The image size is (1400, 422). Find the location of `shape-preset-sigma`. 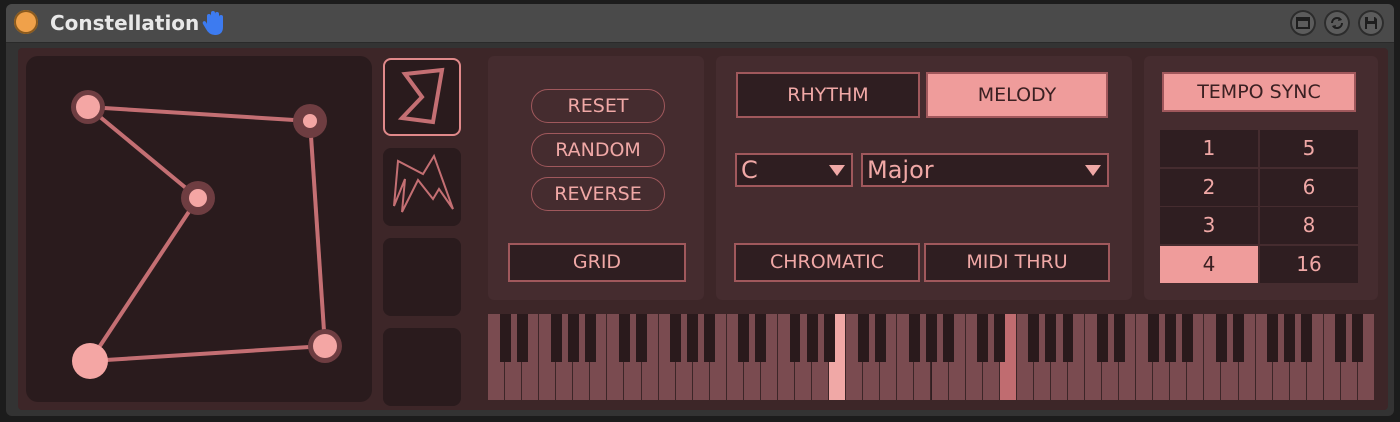

shape-preset-sigma is located at coordinates (422, 97).